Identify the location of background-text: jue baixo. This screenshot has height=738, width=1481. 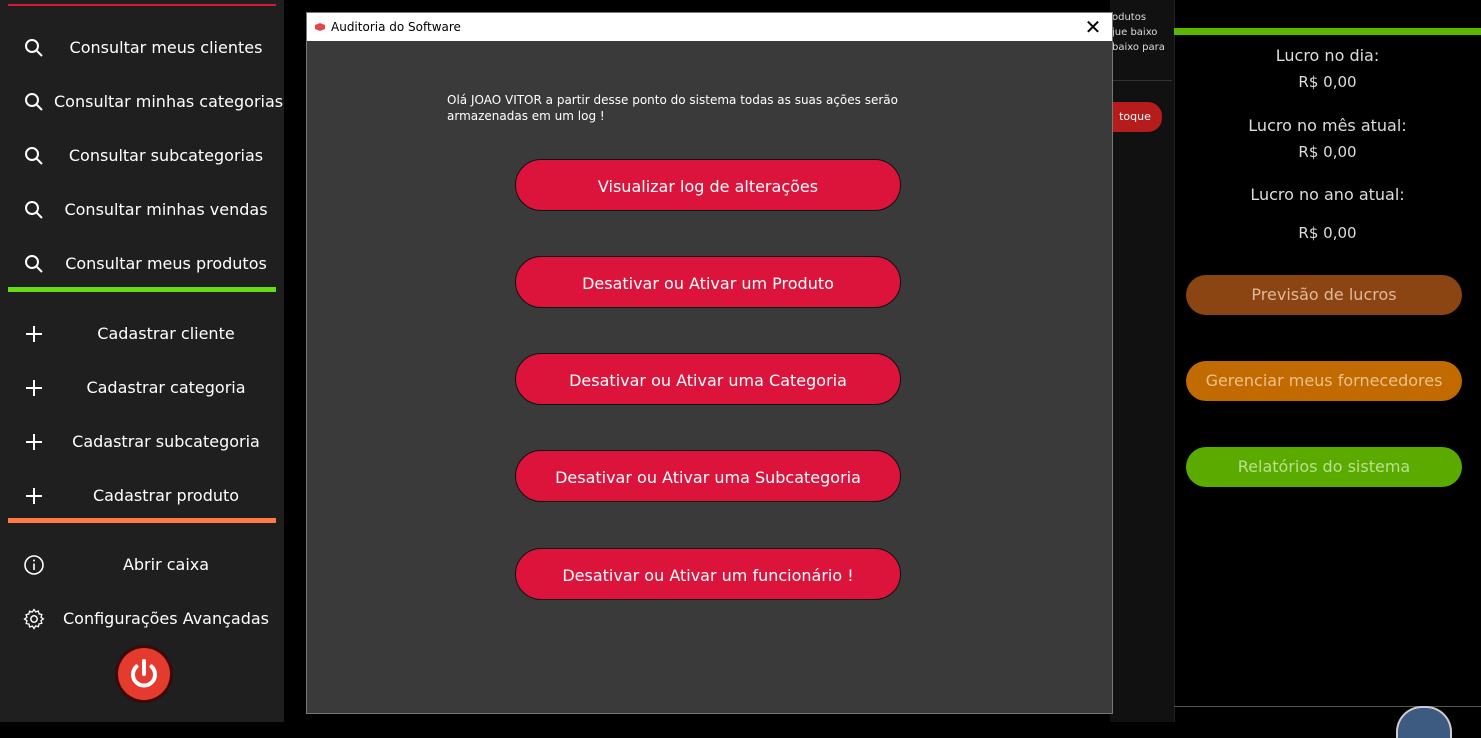
(1135, 32).